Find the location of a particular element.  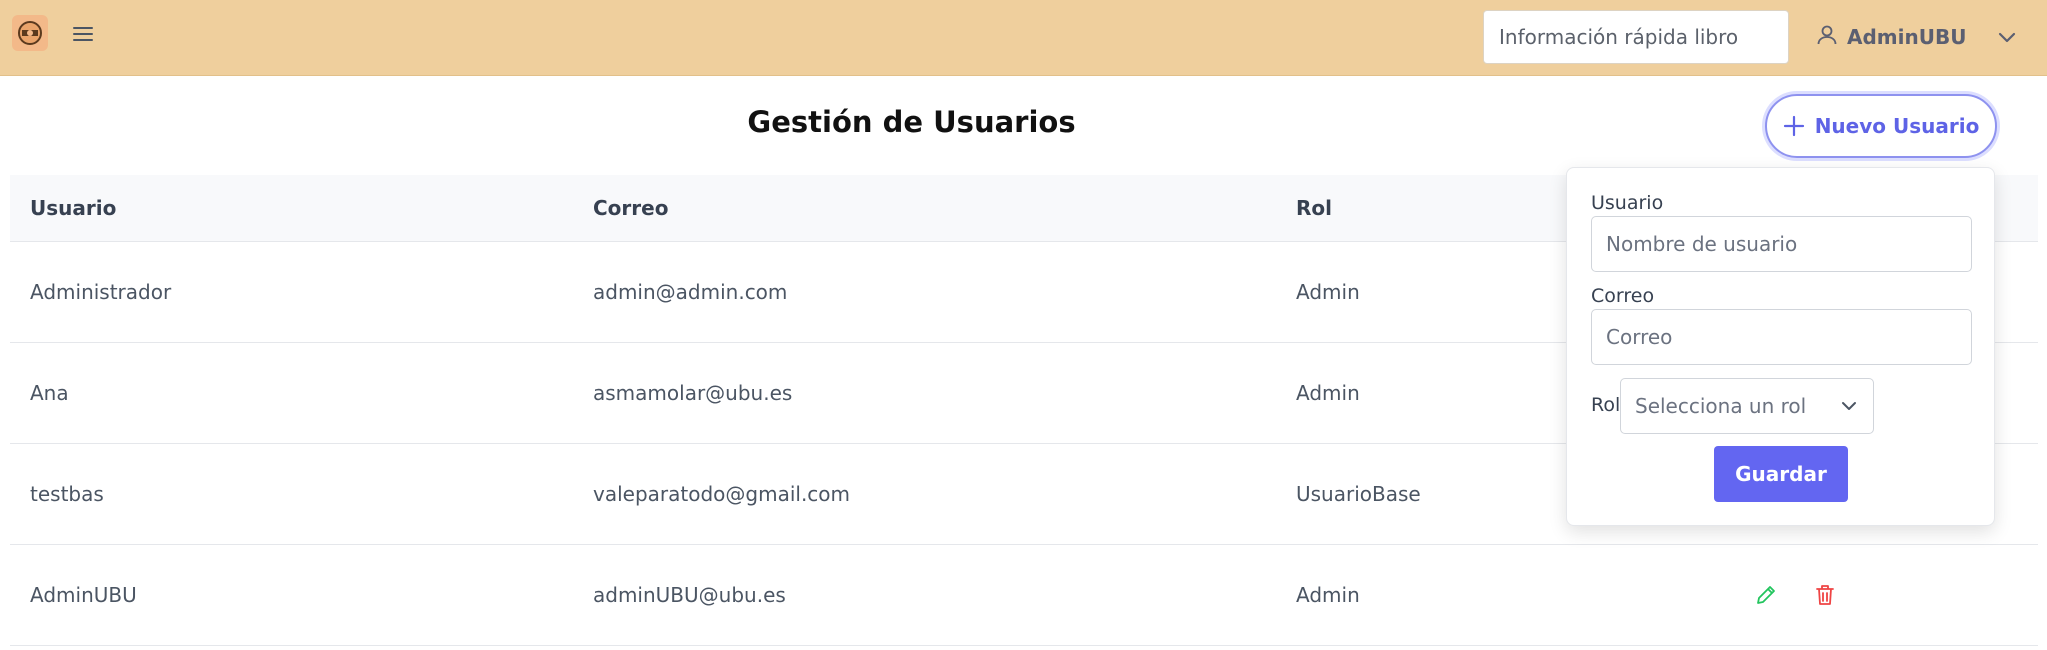

cell-usuario: AdminUBU is located at coordinates (291, 595).